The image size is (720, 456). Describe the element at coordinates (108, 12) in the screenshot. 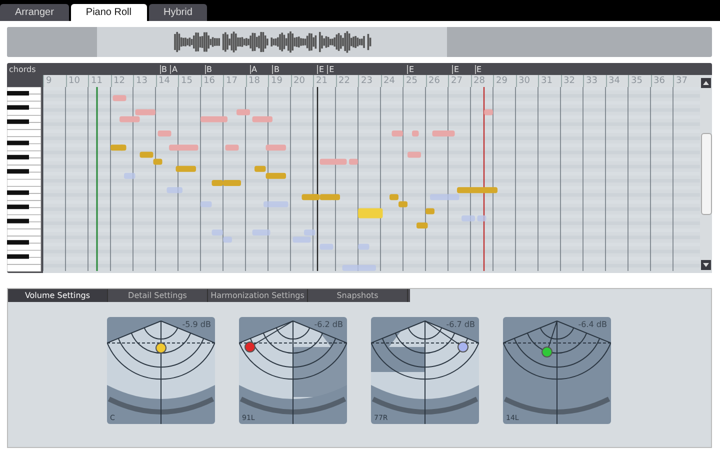

I see `view-tab: Piano Roll` at that location.